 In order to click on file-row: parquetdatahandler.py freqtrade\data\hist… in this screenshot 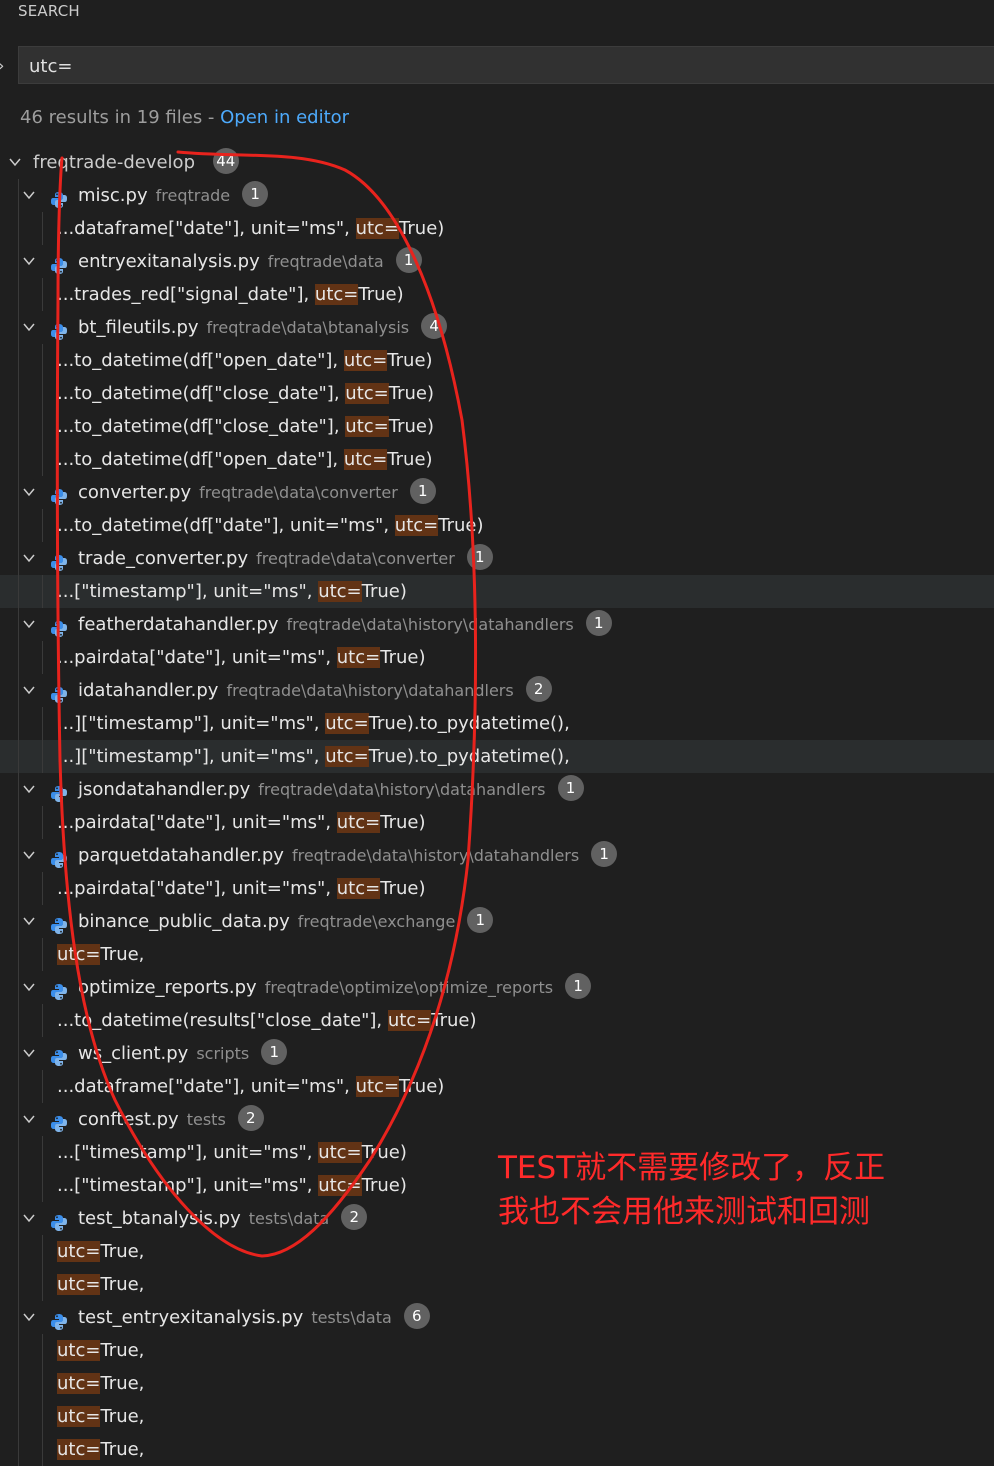, I will do `click(497, 855)`.